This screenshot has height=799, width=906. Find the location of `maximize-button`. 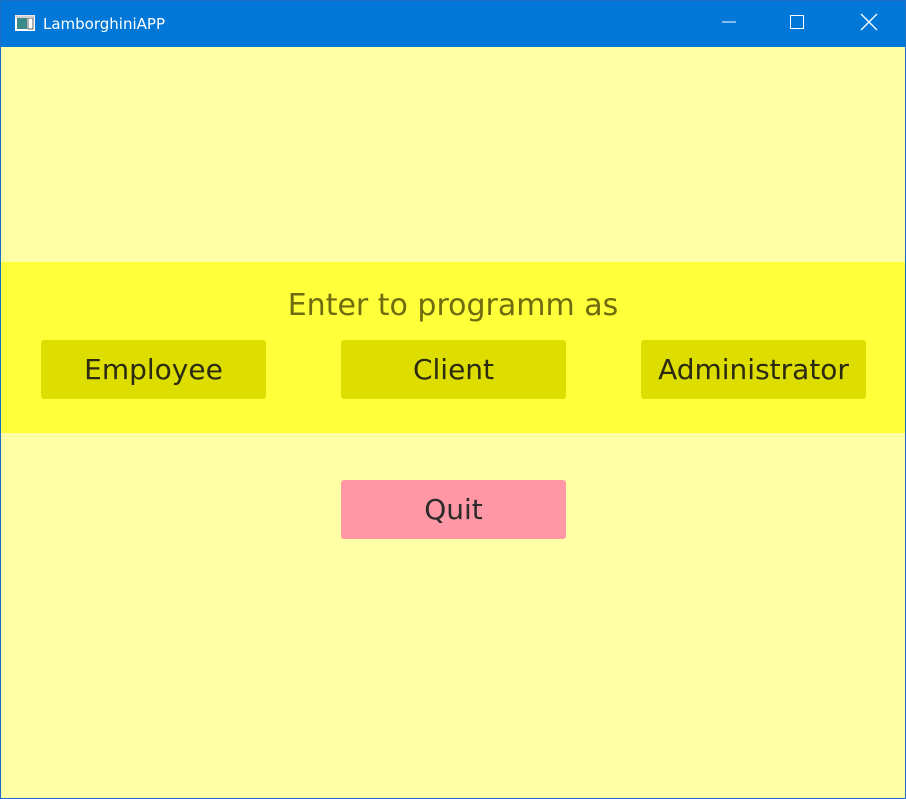

maximize-button is located at coordinates (797, 24).